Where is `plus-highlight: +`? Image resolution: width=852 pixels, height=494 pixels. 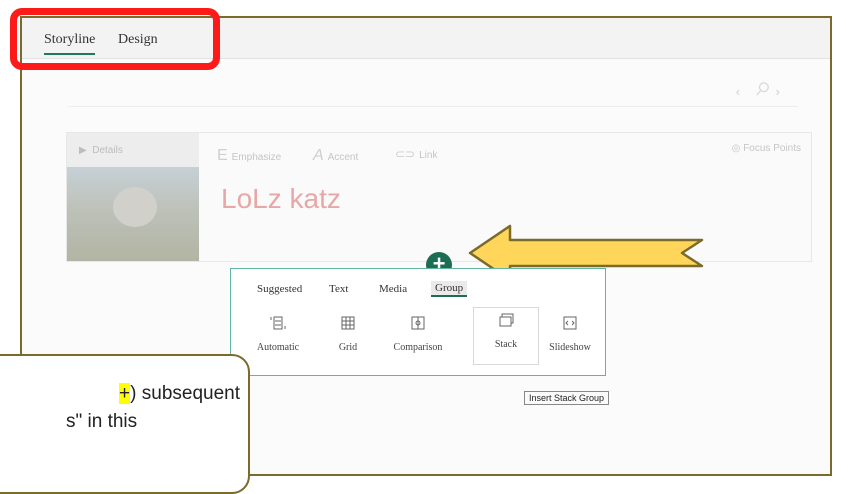 plus-highlight: + is located at coordinates (125, 393).